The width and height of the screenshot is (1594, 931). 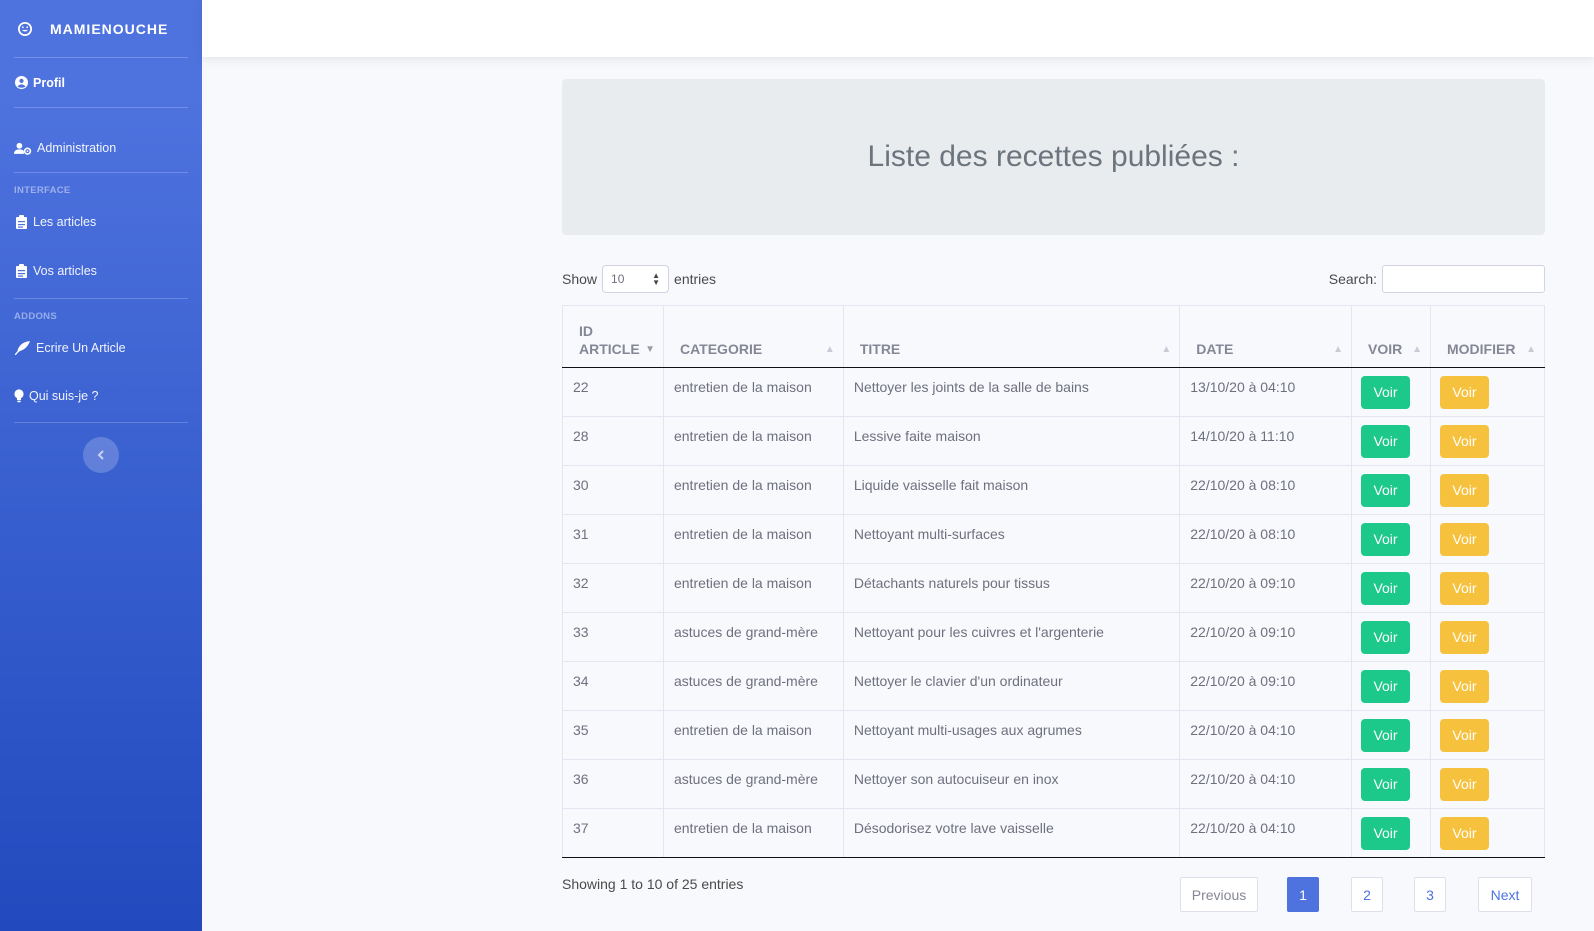 What do you see at coordinates (1266, 392) in the screenshot?
I see `cell-date: 13/10/20 à 04:10` at bounding box center [1266, 392].